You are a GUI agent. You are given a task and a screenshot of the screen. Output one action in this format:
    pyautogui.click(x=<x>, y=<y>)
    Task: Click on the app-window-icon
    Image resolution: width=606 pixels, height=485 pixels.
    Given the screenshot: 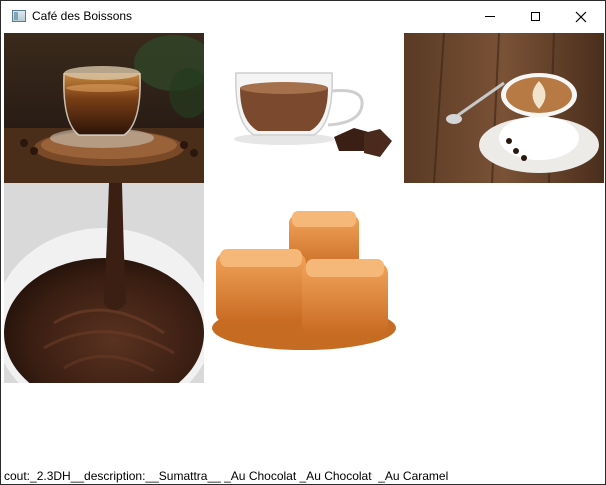 What is the action you would take?
    pyautogui.click(x=19, y=16)
    